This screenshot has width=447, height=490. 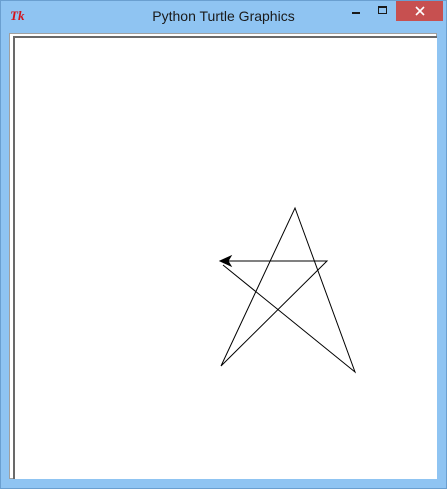 I want to click on star-path, so click(x=288, y=290).